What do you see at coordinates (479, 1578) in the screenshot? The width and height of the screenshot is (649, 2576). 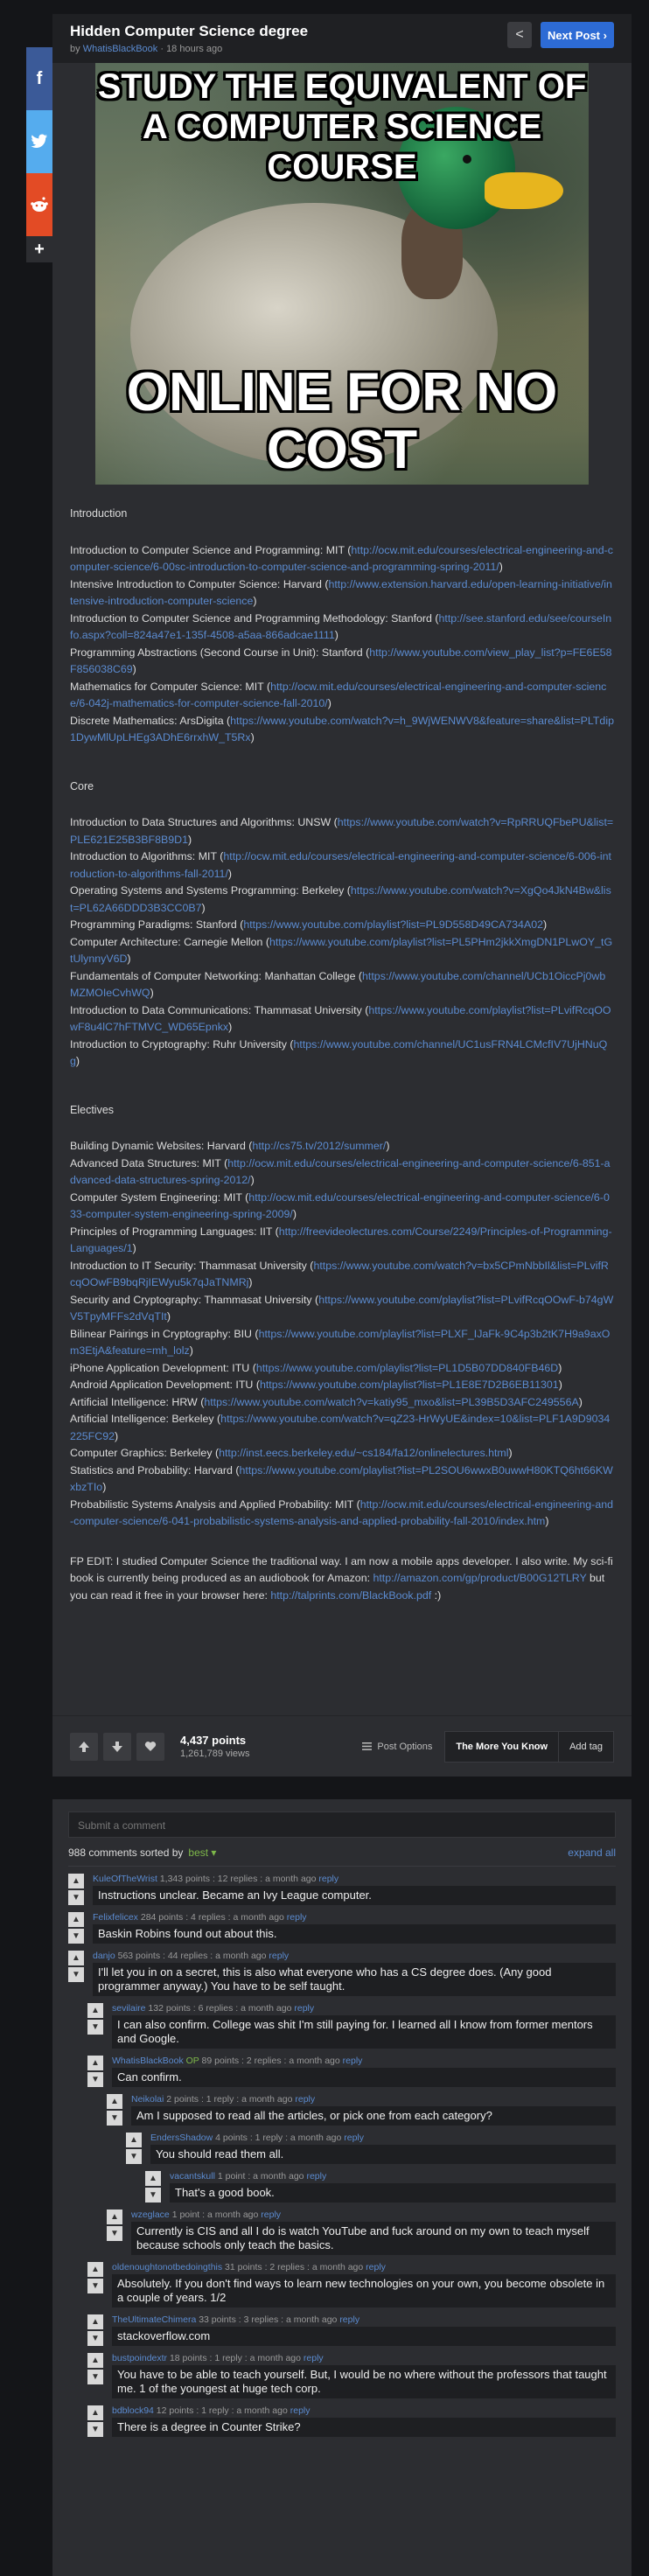 I see `amazon-link: http://amazon.com/gp/product/B00G12TLRY` at bounding box center [479, 1578].